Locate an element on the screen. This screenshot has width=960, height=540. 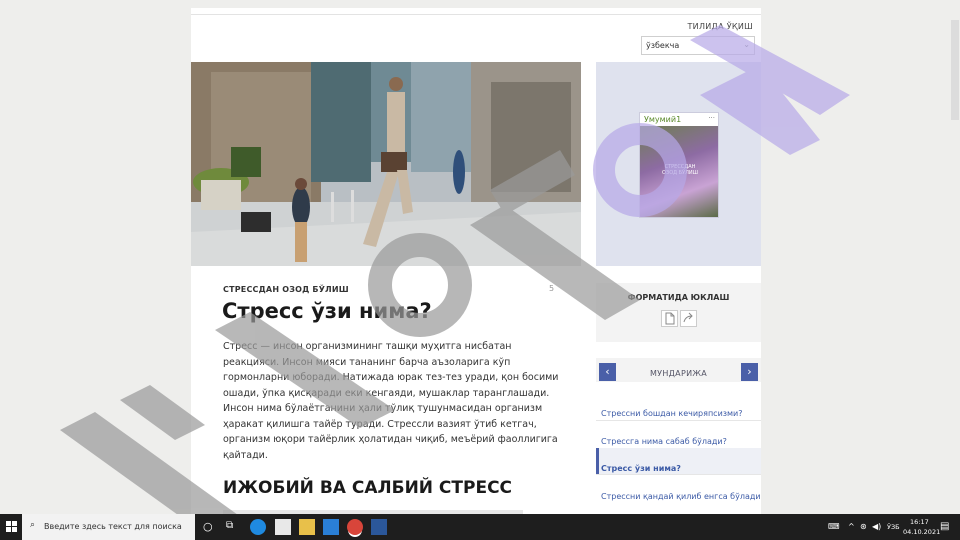
search-placeholder: Введите здесь текст для поиска is located at coordinates (113, 526).